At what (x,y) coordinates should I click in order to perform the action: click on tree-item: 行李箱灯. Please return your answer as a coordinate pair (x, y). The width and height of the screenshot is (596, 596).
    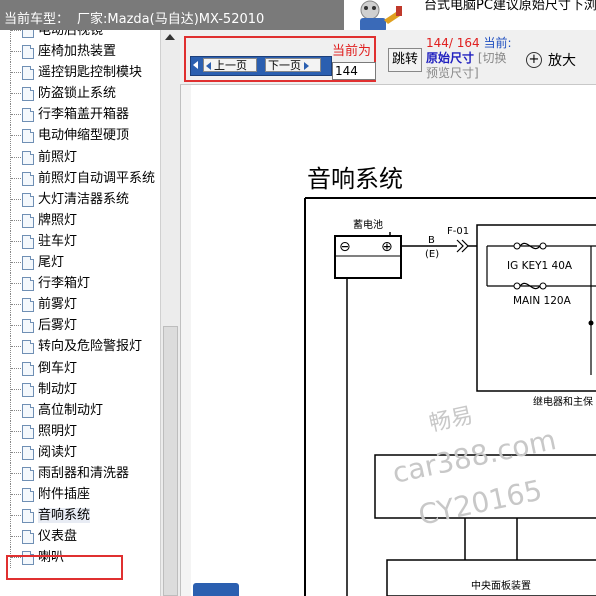
    Looking at the image, I should click on (80, 284).